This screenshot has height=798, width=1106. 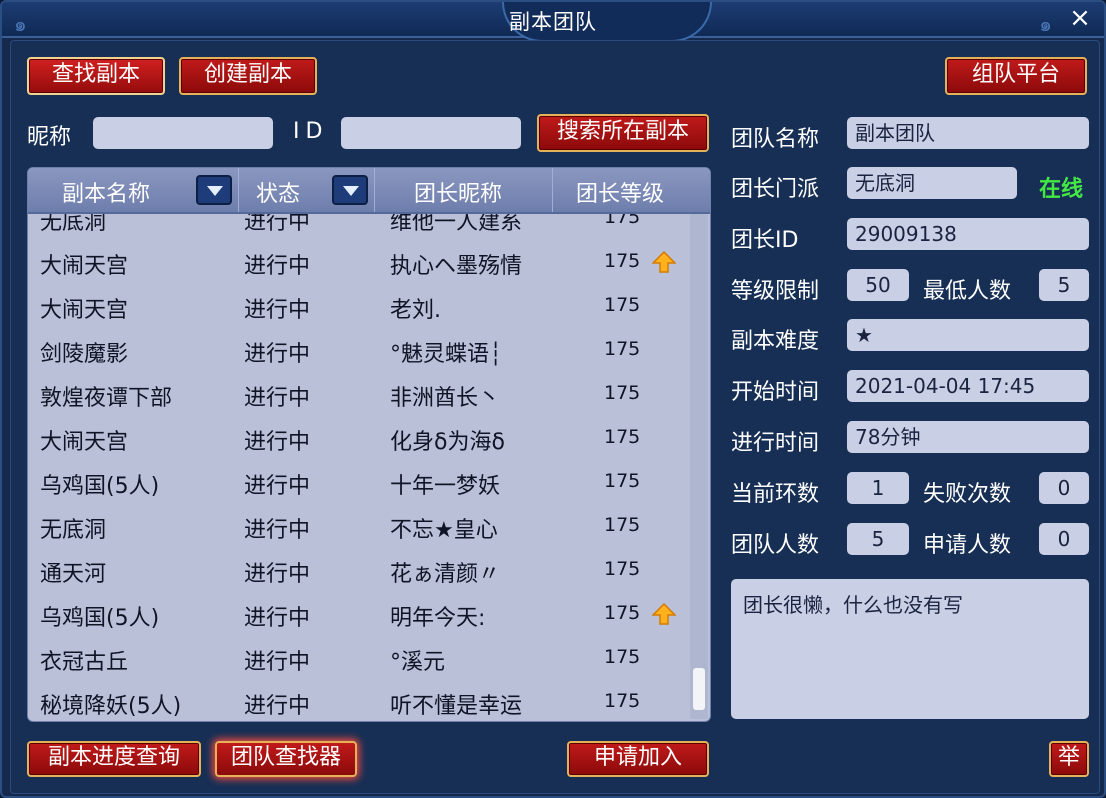 What do you see at coordinates (84, 354) in the screenshot?
I see `dungeon-name-cell: 剑陵魔影` at bounding box center [84, 354].